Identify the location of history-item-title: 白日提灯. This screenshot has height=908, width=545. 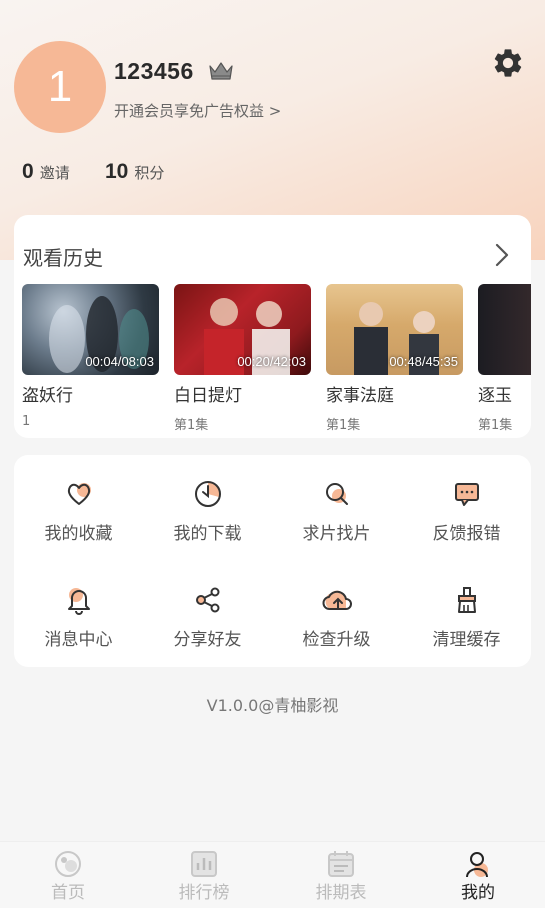
(208, 396).